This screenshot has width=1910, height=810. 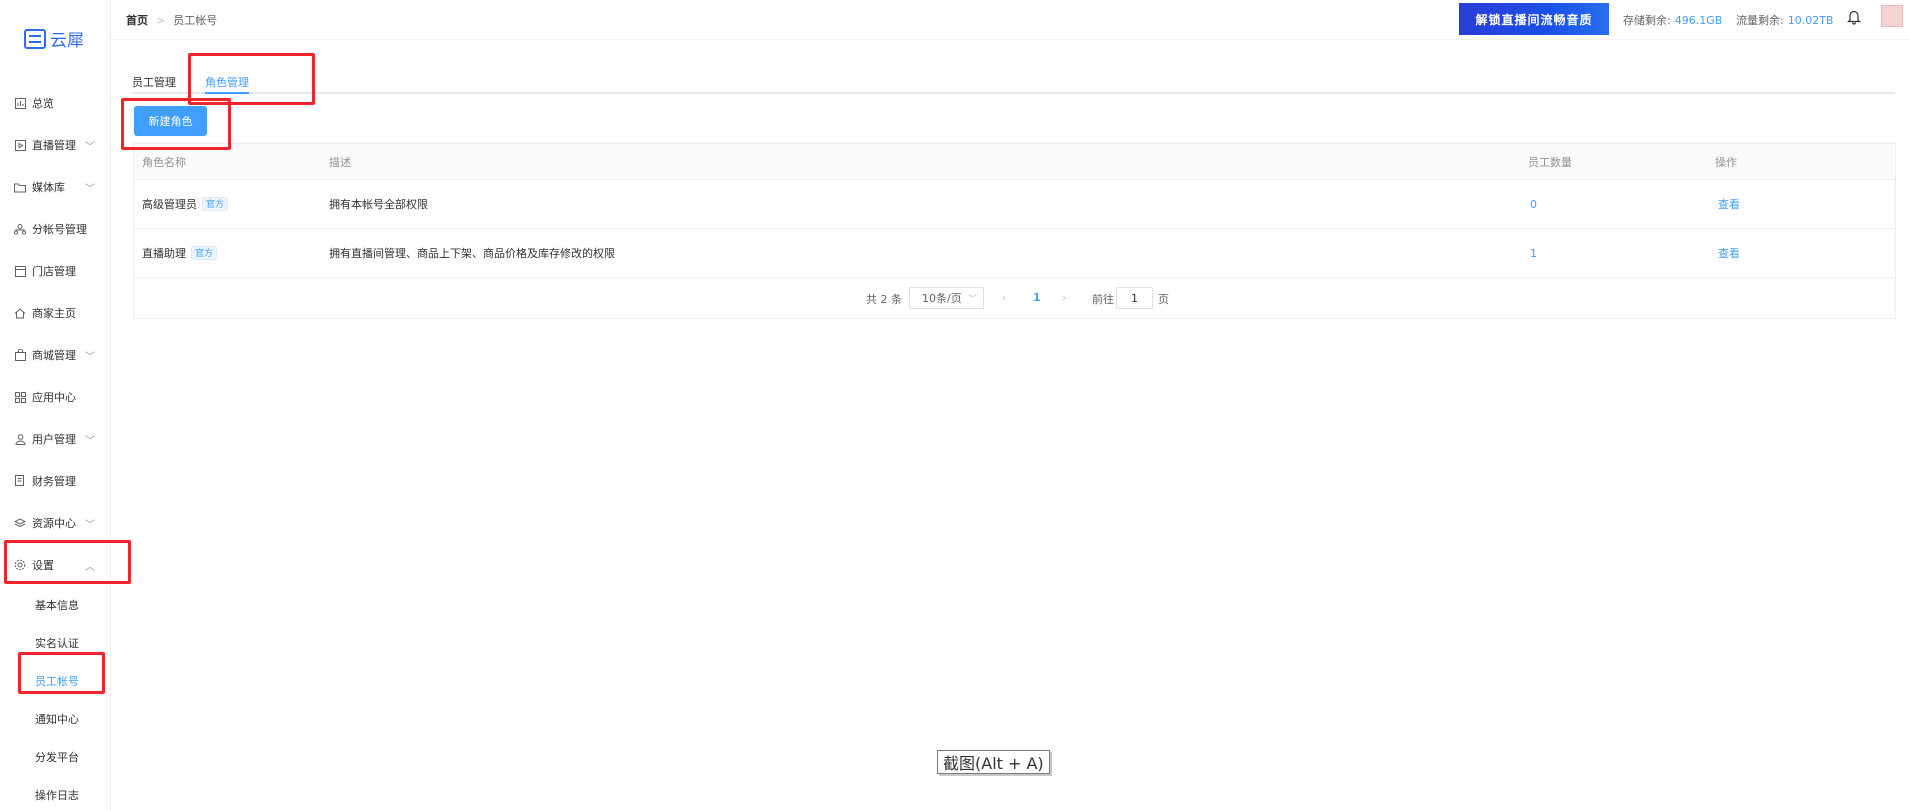 I want to click on user-icon, so click(x=20, y=439).